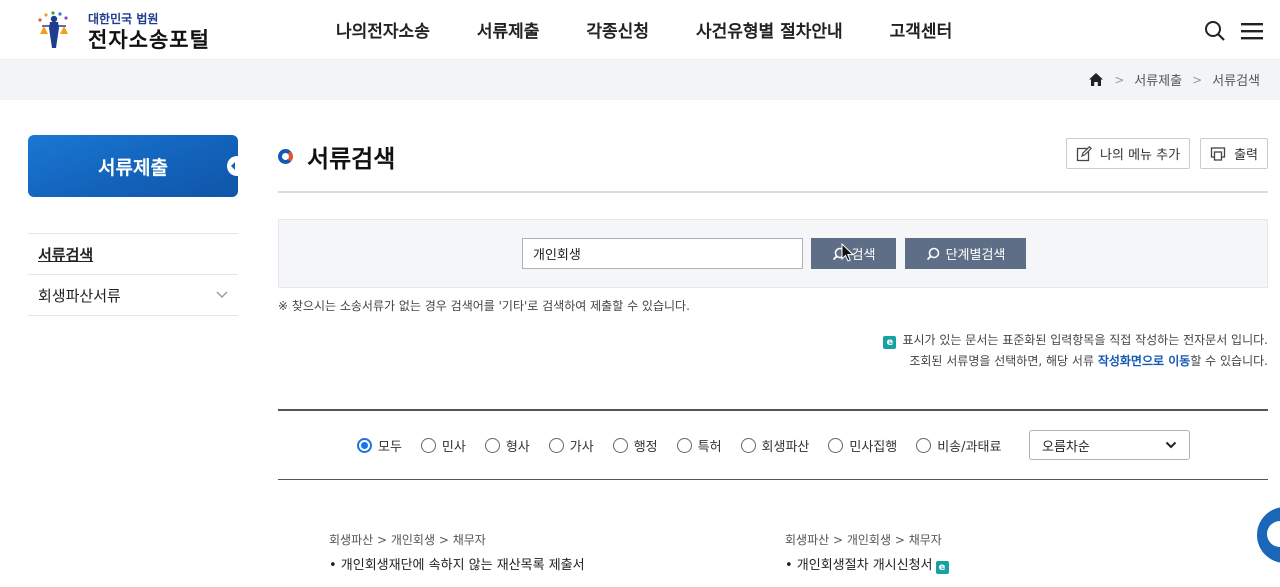 The width and height of the screenshot is (1280, 587). I want to click on chatbot-button, so click(1268, 535).